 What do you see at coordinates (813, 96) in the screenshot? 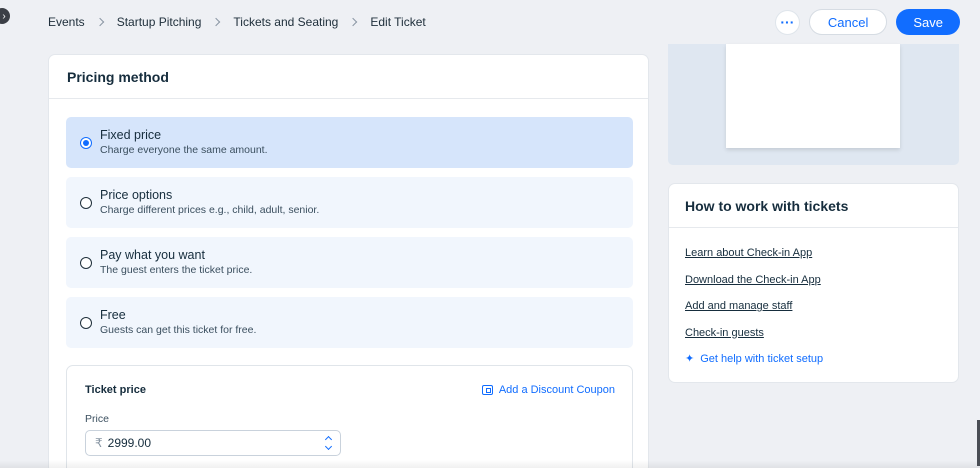
I see `ticket-preview` at bounding box center [813, 96].